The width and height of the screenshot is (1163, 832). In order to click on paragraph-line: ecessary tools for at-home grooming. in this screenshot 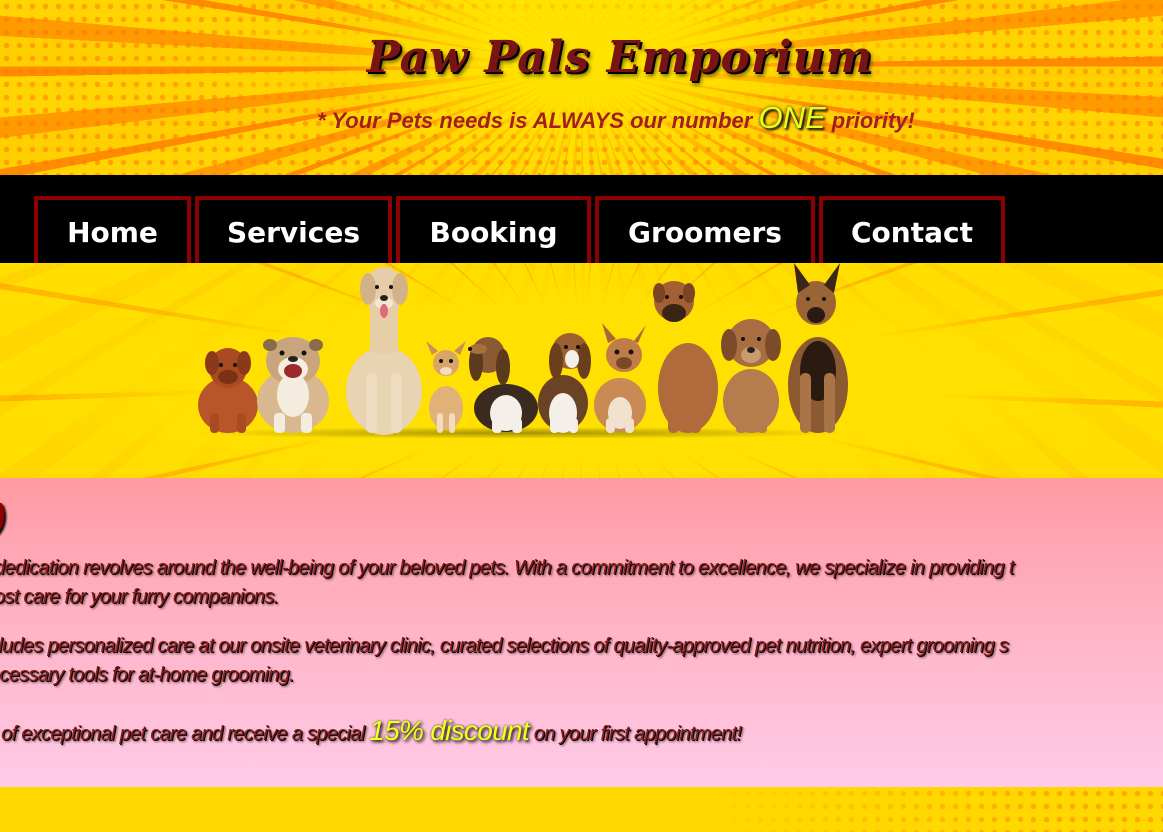, I will do `click(147, 675)`.